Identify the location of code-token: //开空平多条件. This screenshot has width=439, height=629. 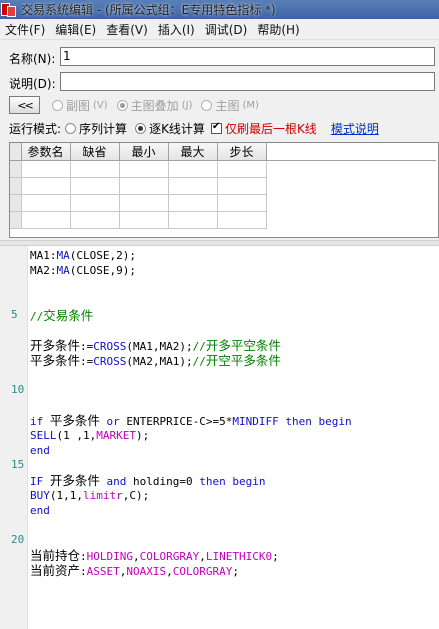
(236, 360).